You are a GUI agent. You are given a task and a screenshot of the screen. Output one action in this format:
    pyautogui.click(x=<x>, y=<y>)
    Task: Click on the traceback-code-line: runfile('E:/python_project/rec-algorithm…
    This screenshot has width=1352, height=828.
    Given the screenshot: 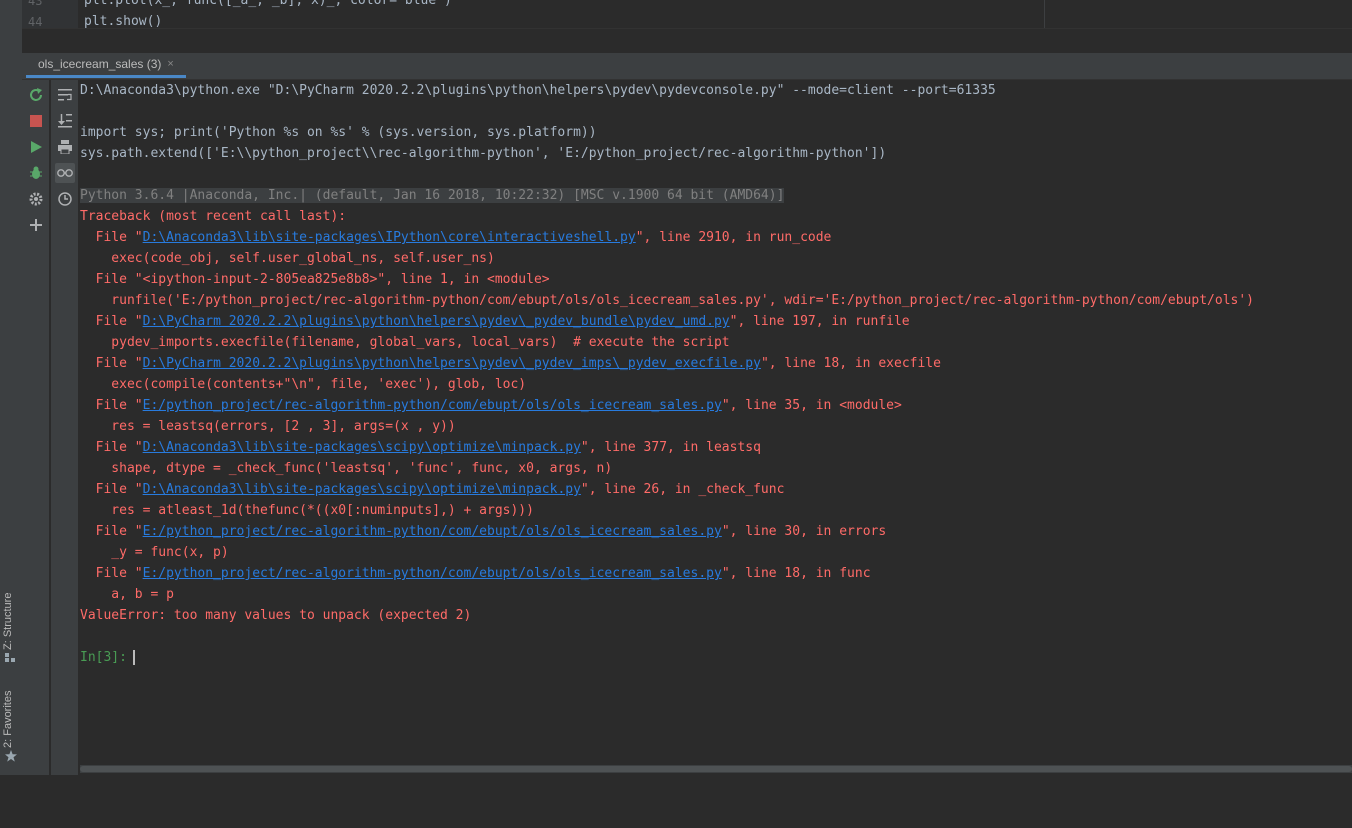 What is the action you would take?
    pyautogui.click(x=667, y=300)
    